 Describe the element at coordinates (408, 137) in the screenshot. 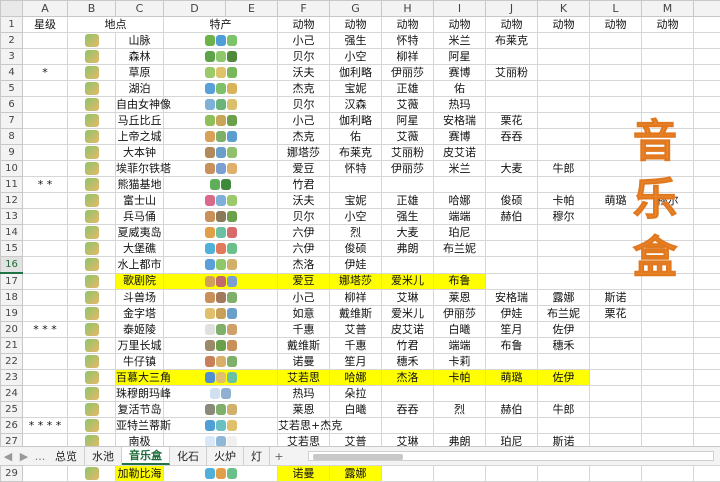

I see `cell-animal: 艾薇` at that location.